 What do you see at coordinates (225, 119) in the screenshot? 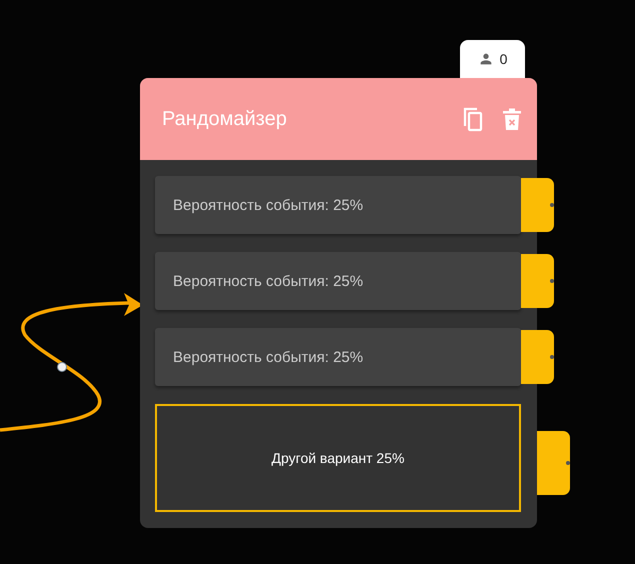
I see `node-title: Рандомайзер` at bounding box center [225, 119].